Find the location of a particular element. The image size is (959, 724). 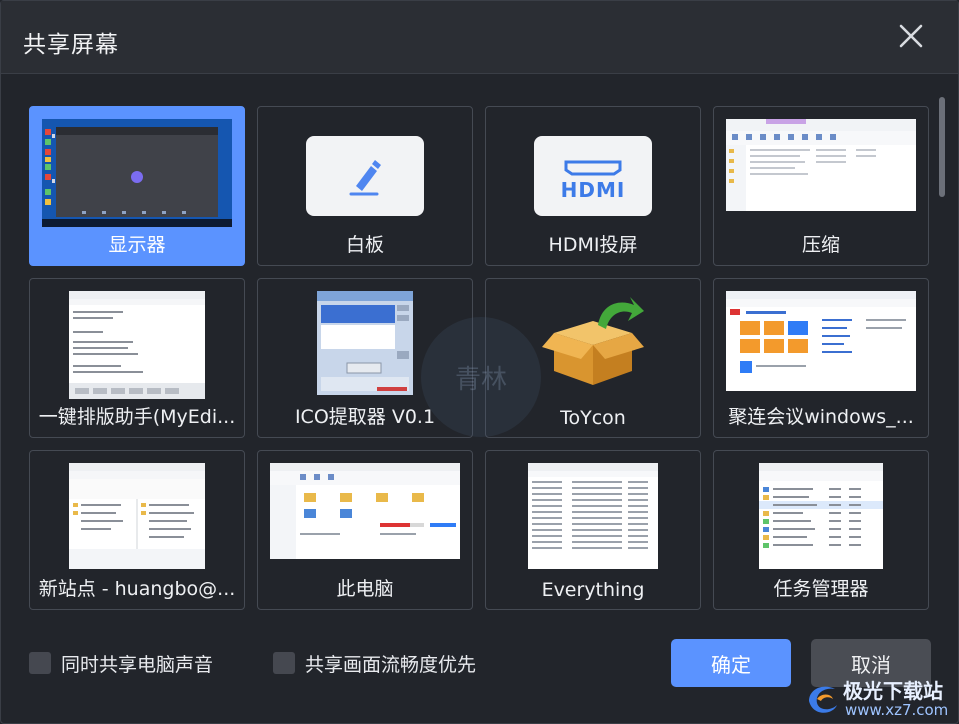

source-tile-task-manager: 任务管理器 is located at coordinates (821, 530).